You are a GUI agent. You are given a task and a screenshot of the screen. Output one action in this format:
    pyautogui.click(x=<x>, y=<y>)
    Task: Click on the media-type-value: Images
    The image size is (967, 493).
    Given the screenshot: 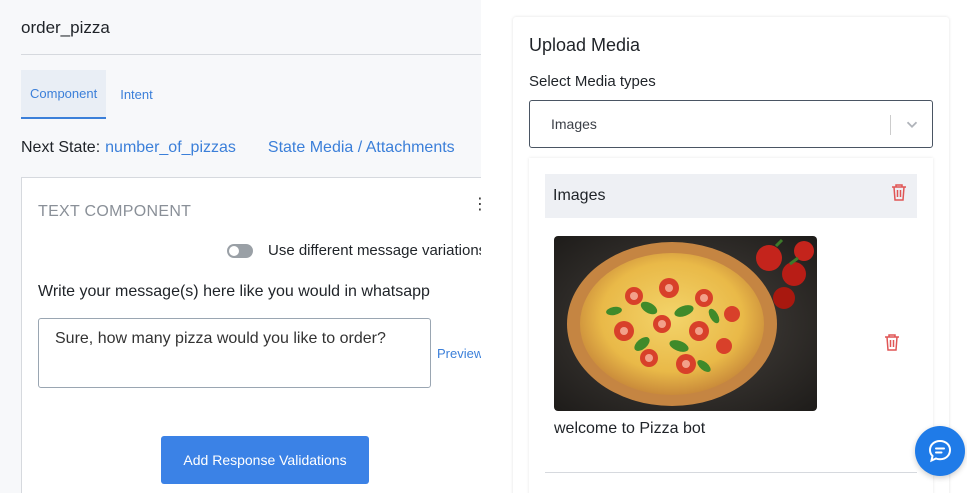 What is the action you would take?
    pyautogui.click(x=574, y=124)
    